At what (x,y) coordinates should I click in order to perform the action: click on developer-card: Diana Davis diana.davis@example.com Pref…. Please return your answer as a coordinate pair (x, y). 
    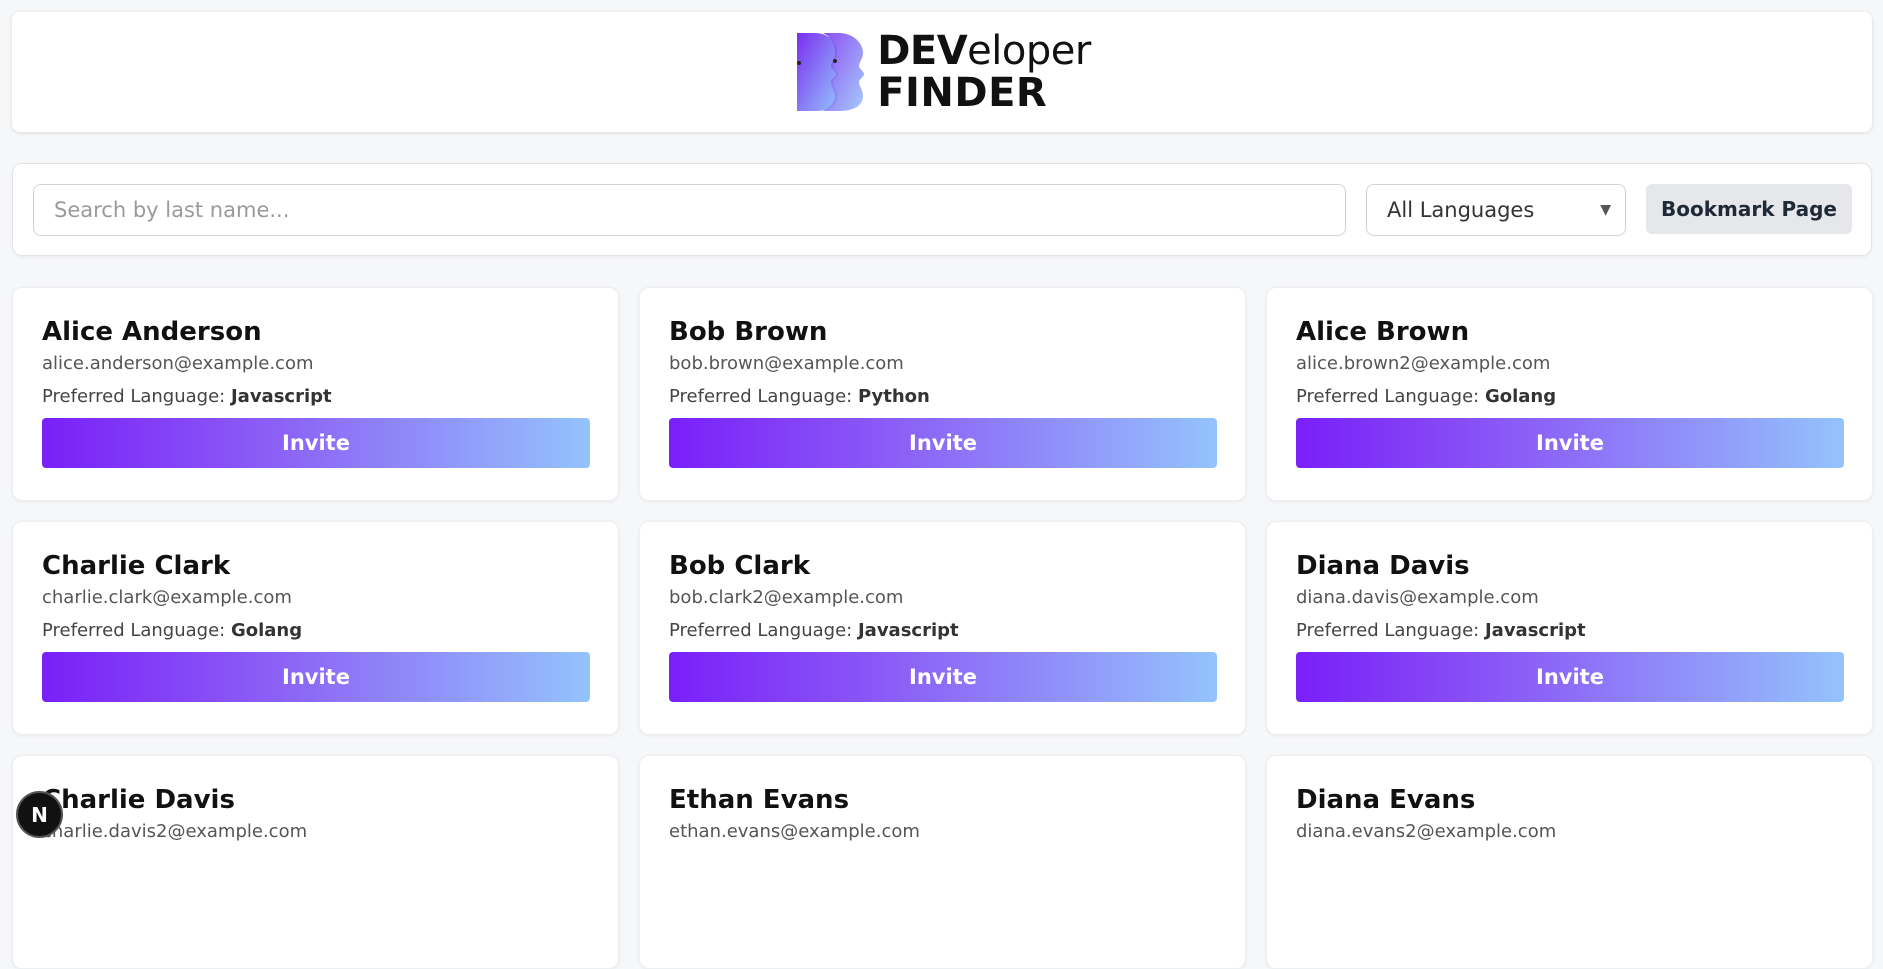
    Looking at the image, I should click on (1569, 628).